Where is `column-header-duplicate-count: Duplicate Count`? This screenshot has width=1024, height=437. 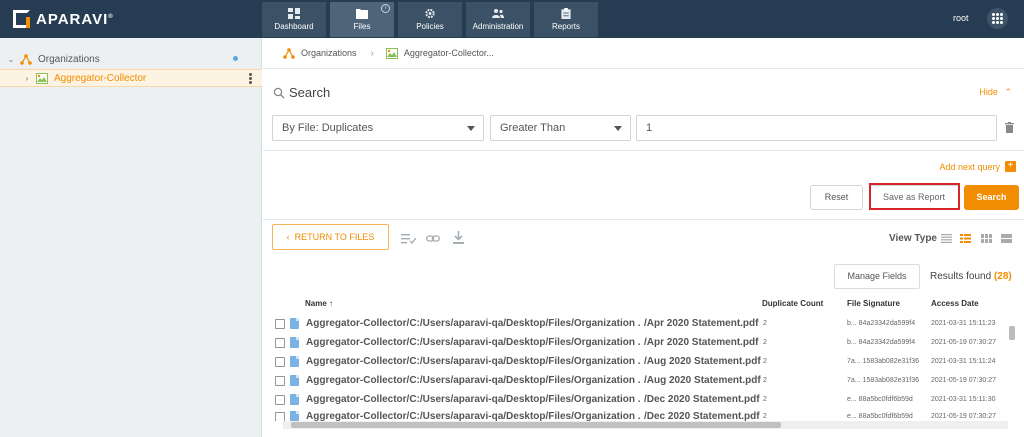
column-header-duplicate-count: Duplicate Count is located at coordinates (792, 303).